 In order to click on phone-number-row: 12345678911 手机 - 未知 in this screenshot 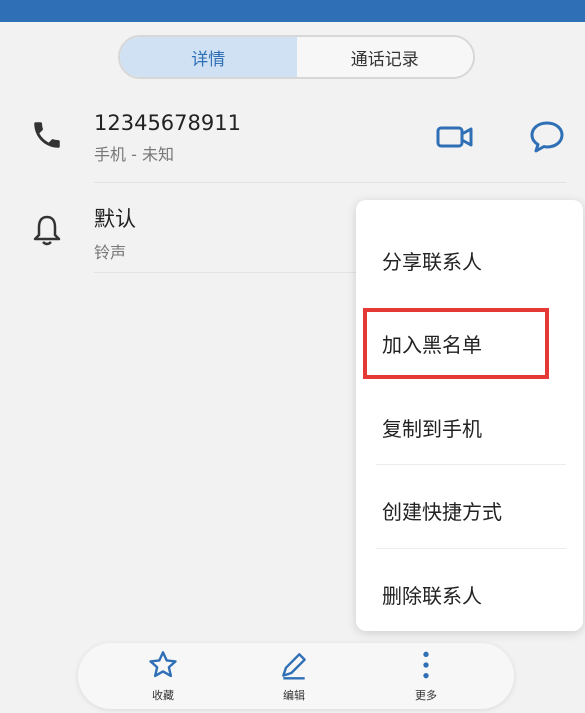, I will do `click(244, 138)`.